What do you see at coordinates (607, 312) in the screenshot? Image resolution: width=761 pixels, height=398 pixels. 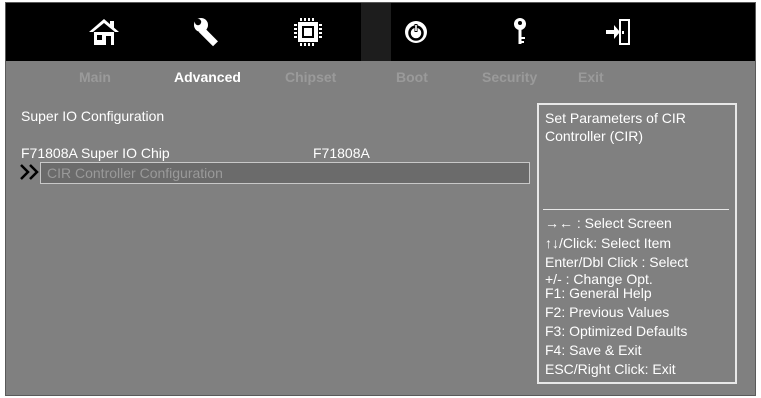 I see `help-key-previous-values: F2: Previous Values` at bounding box center [607, 312].